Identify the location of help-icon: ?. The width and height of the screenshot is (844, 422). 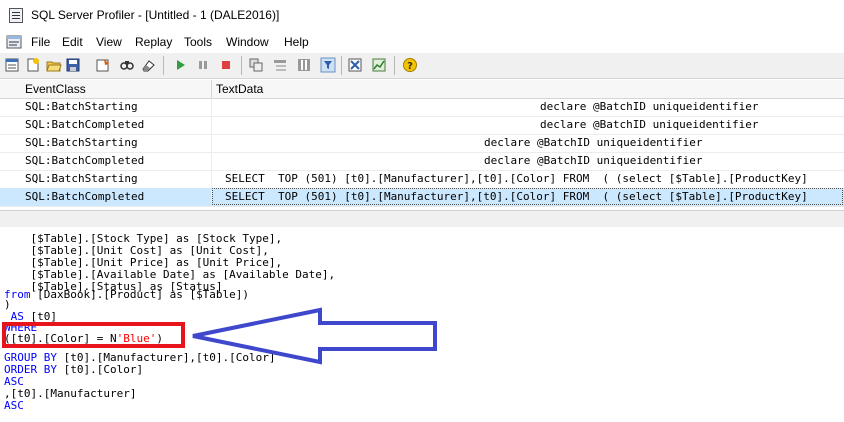
(410, 65).